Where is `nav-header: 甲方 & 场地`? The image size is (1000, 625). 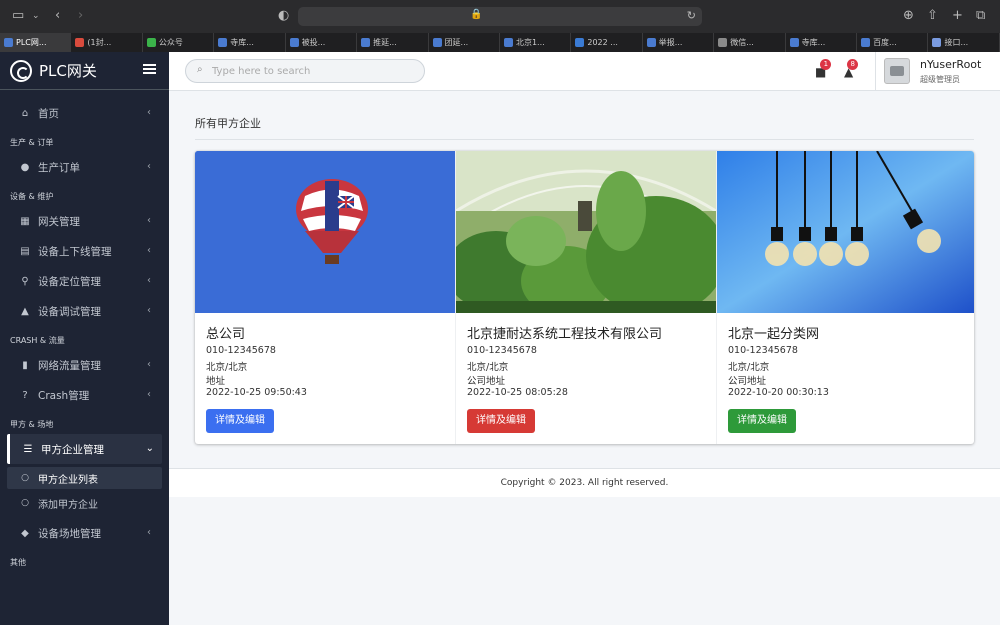
nav-header: 甲方 & 场地 is located at coordinates (32, 424).